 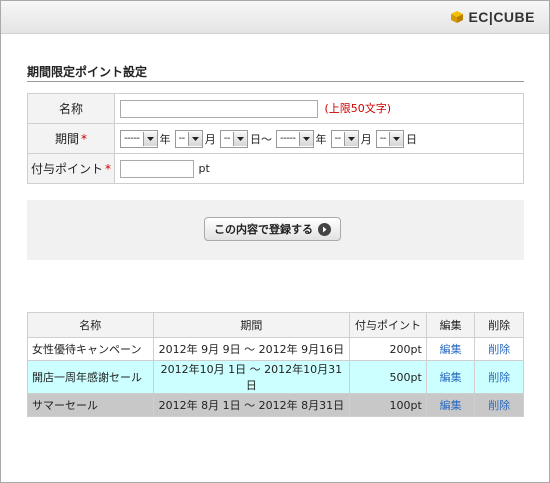 What do you see at coordinates (501, 17) in the screenshot?
I see `logo-text: EC|CUBE` at bounding box center [501, 17].